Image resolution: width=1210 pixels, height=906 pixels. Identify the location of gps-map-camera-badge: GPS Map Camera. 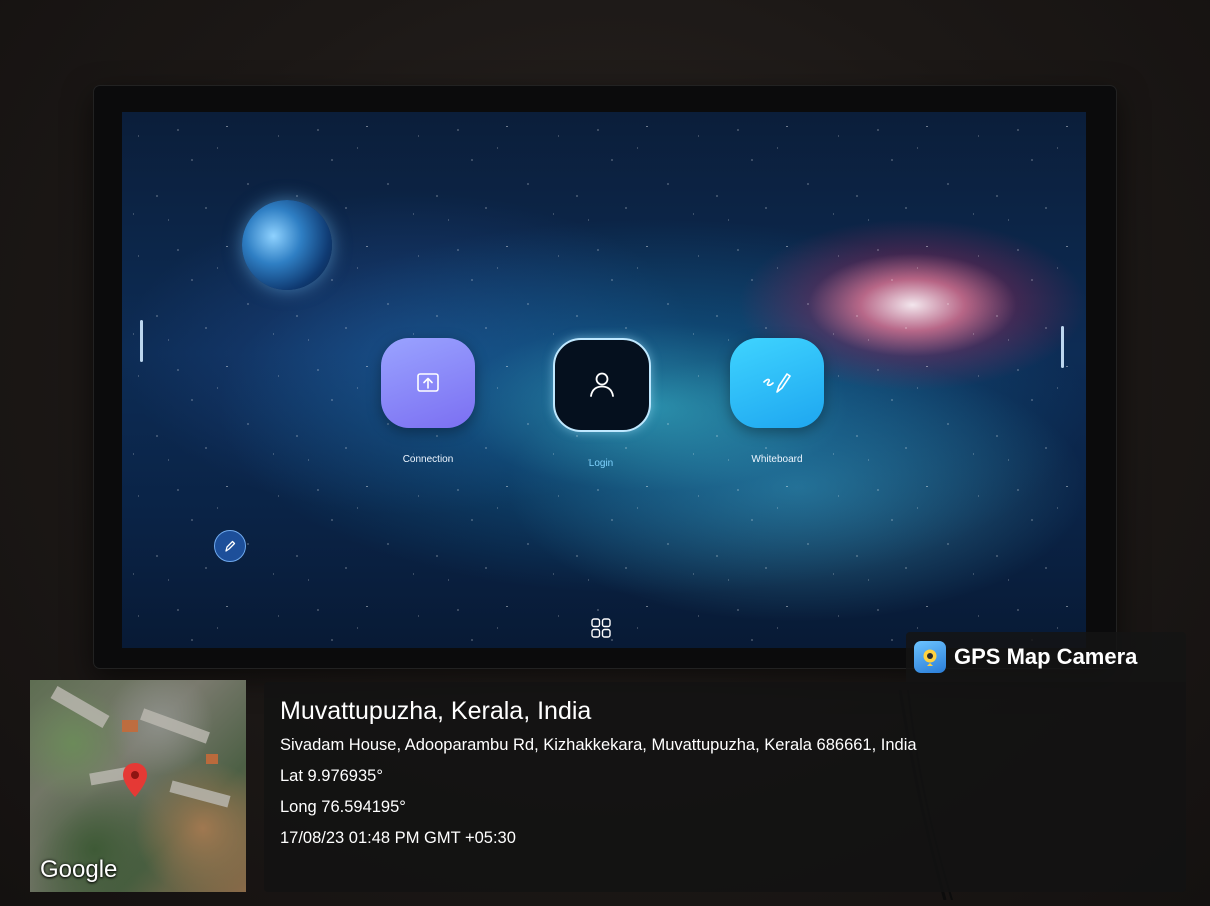
(1046, 657).